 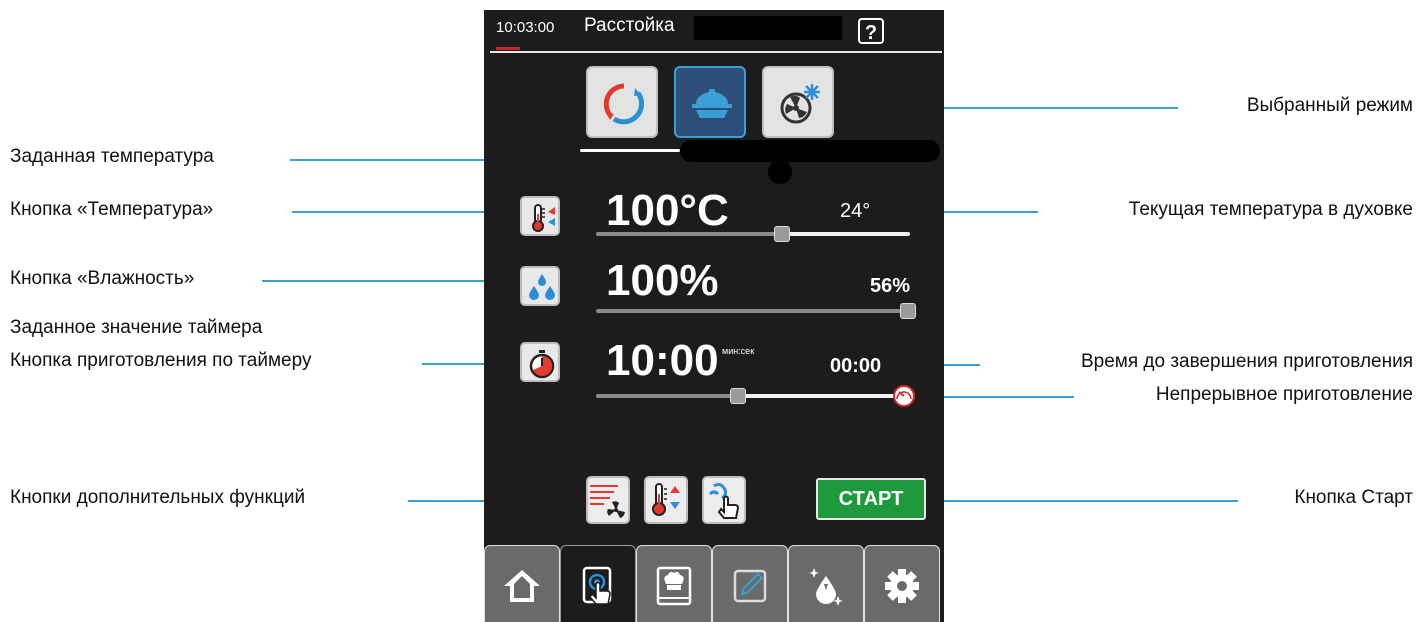 I want to click on callout-extra-functions: Кнопки дополнительных функций, so click(x=158, y=497).